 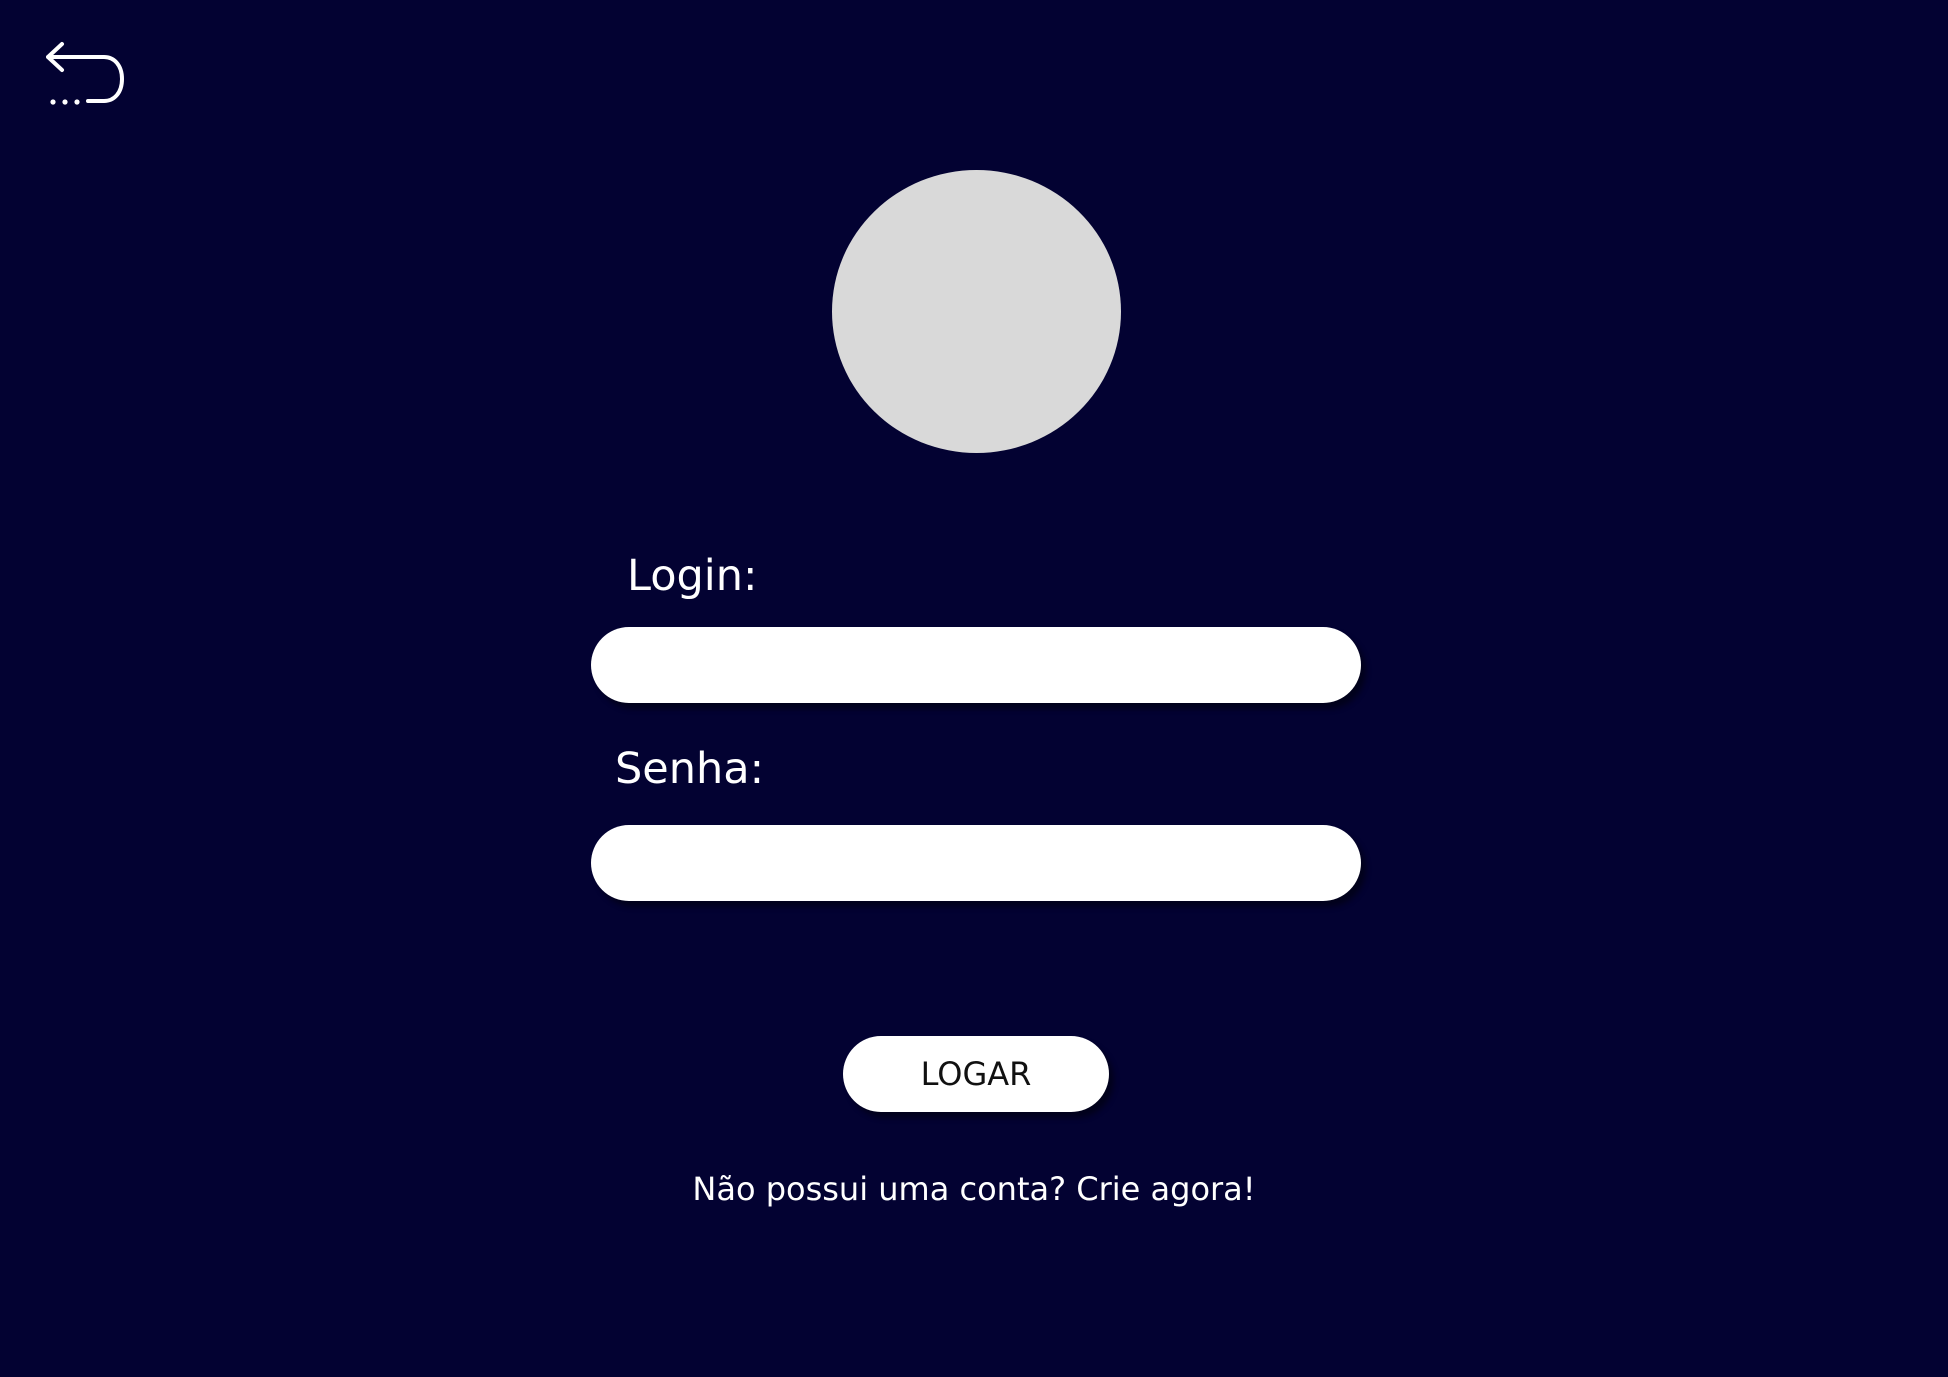 What do you see at coordinates (976, 665) in the screenshot?
I see `login-input` at bounding box center [976, 665].